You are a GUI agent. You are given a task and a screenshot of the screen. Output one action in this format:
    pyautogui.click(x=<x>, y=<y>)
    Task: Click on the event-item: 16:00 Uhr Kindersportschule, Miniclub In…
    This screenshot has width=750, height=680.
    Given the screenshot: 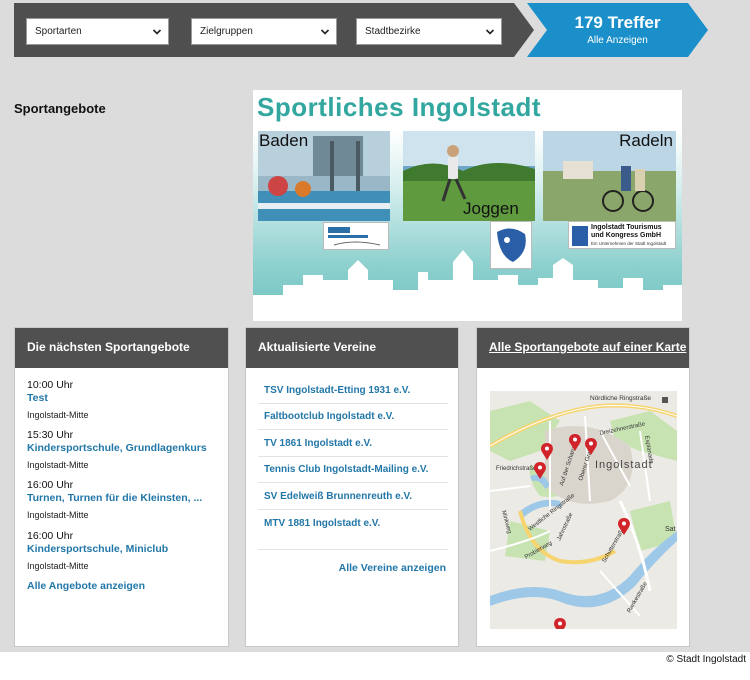 What is the action you would take?
    pyautogui.click(x=97, y=550)
    